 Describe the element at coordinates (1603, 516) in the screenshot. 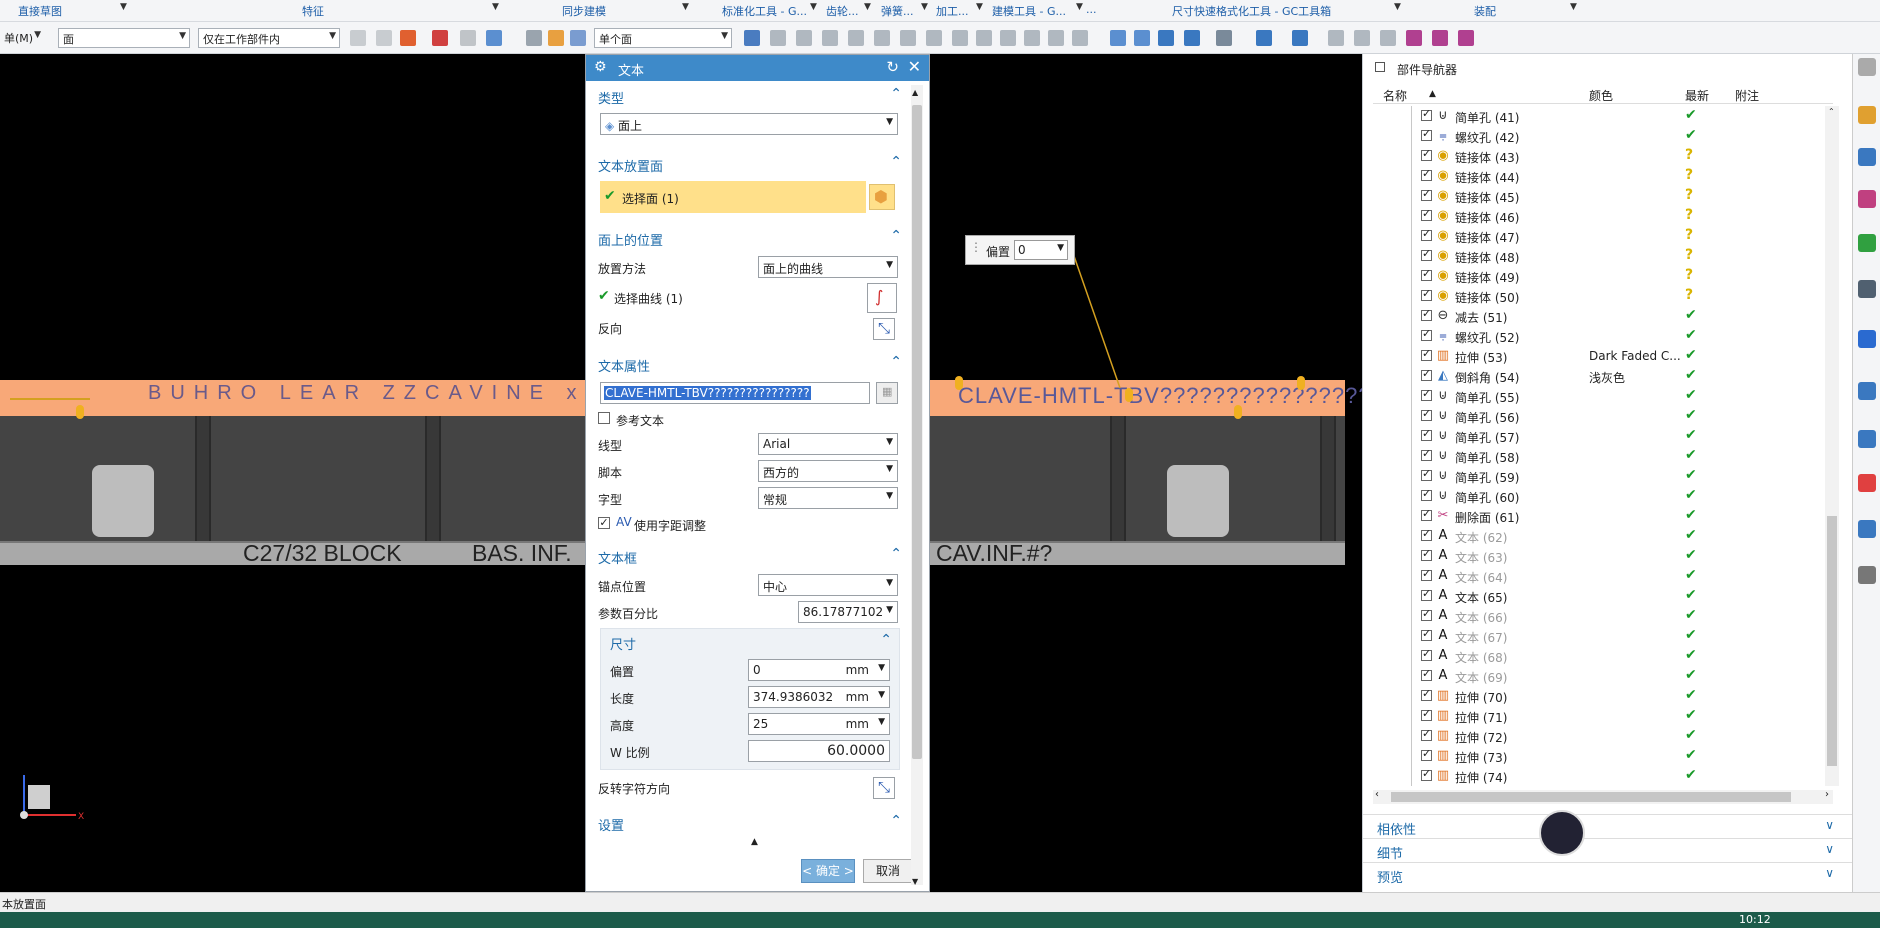

I see `tree-row: ✂ 删除面 (61) ✔` at that location.